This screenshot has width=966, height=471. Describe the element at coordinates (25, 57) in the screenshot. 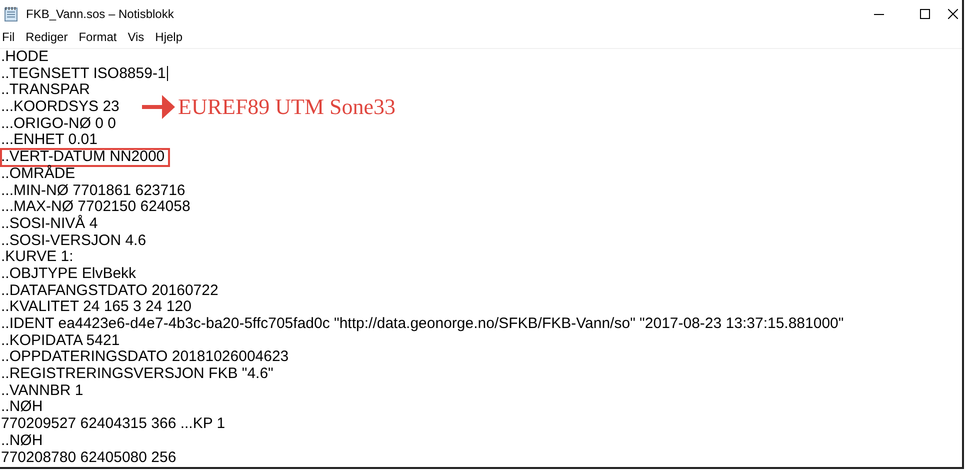

I see `text-line: .HODE` at that location.